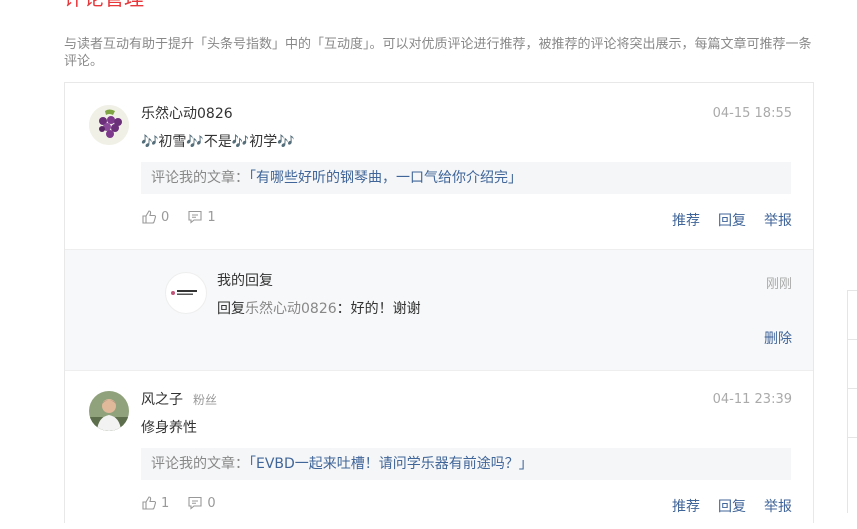 Image resolution: width=857 pixels, height=529 pixels. Describe the element at coordinates (165, 217) in the screenshot. I see `like-count: 0` at that location.